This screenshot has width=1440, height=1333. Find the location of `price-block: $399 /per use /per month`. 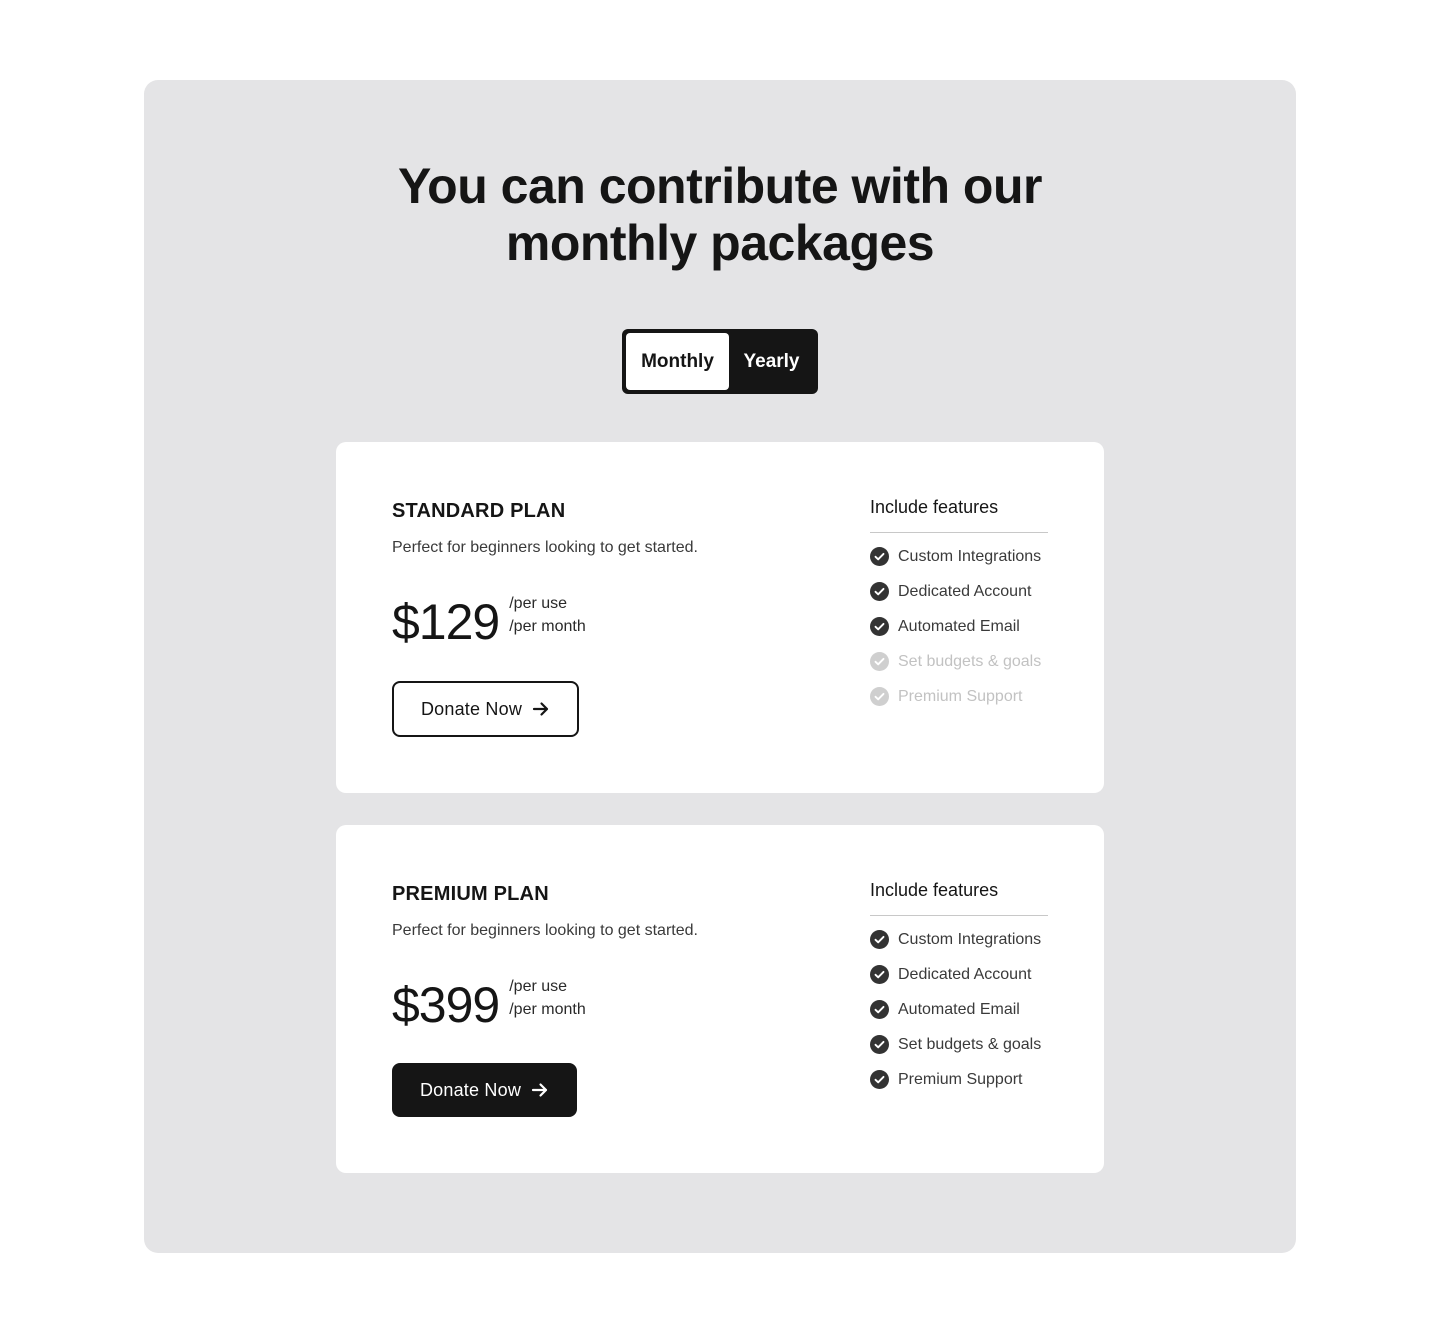

price-block: $399 /per use /per month is located at coordinates (489, 1004).